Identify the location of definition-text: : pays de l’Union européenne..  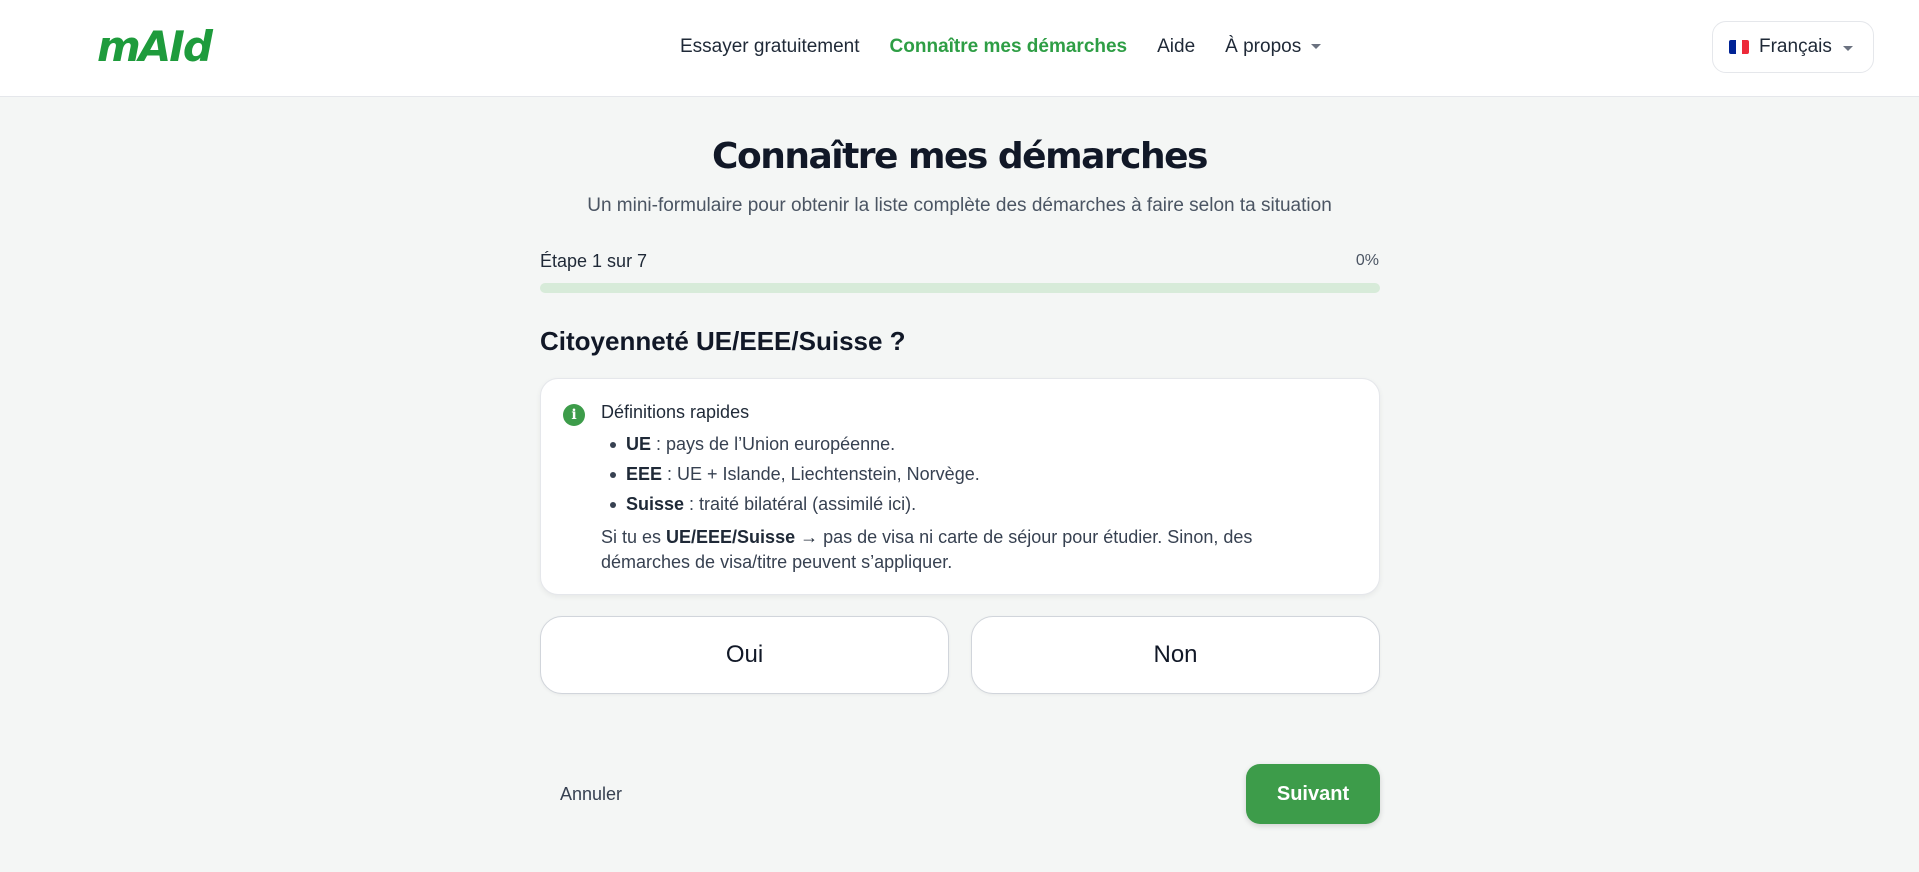
(773, 444).